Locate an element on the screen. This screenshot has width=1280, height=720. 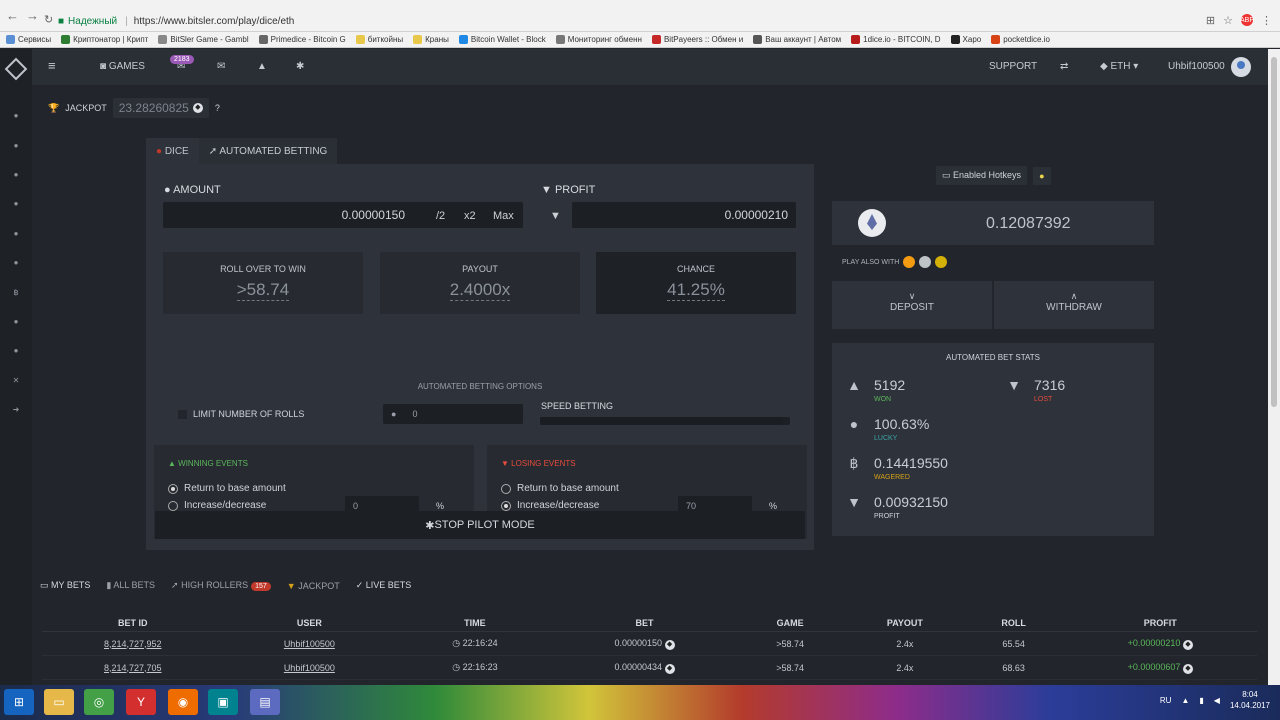
win-increase-radio: Increase/decrease is located at coordinates (217, 505).